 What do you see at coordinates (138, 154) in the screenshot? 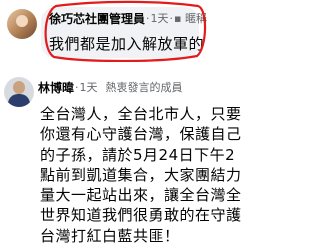
I see `comment-text-line: 的子孫，請於5月24日下午2` at bounding box center [138, 154].